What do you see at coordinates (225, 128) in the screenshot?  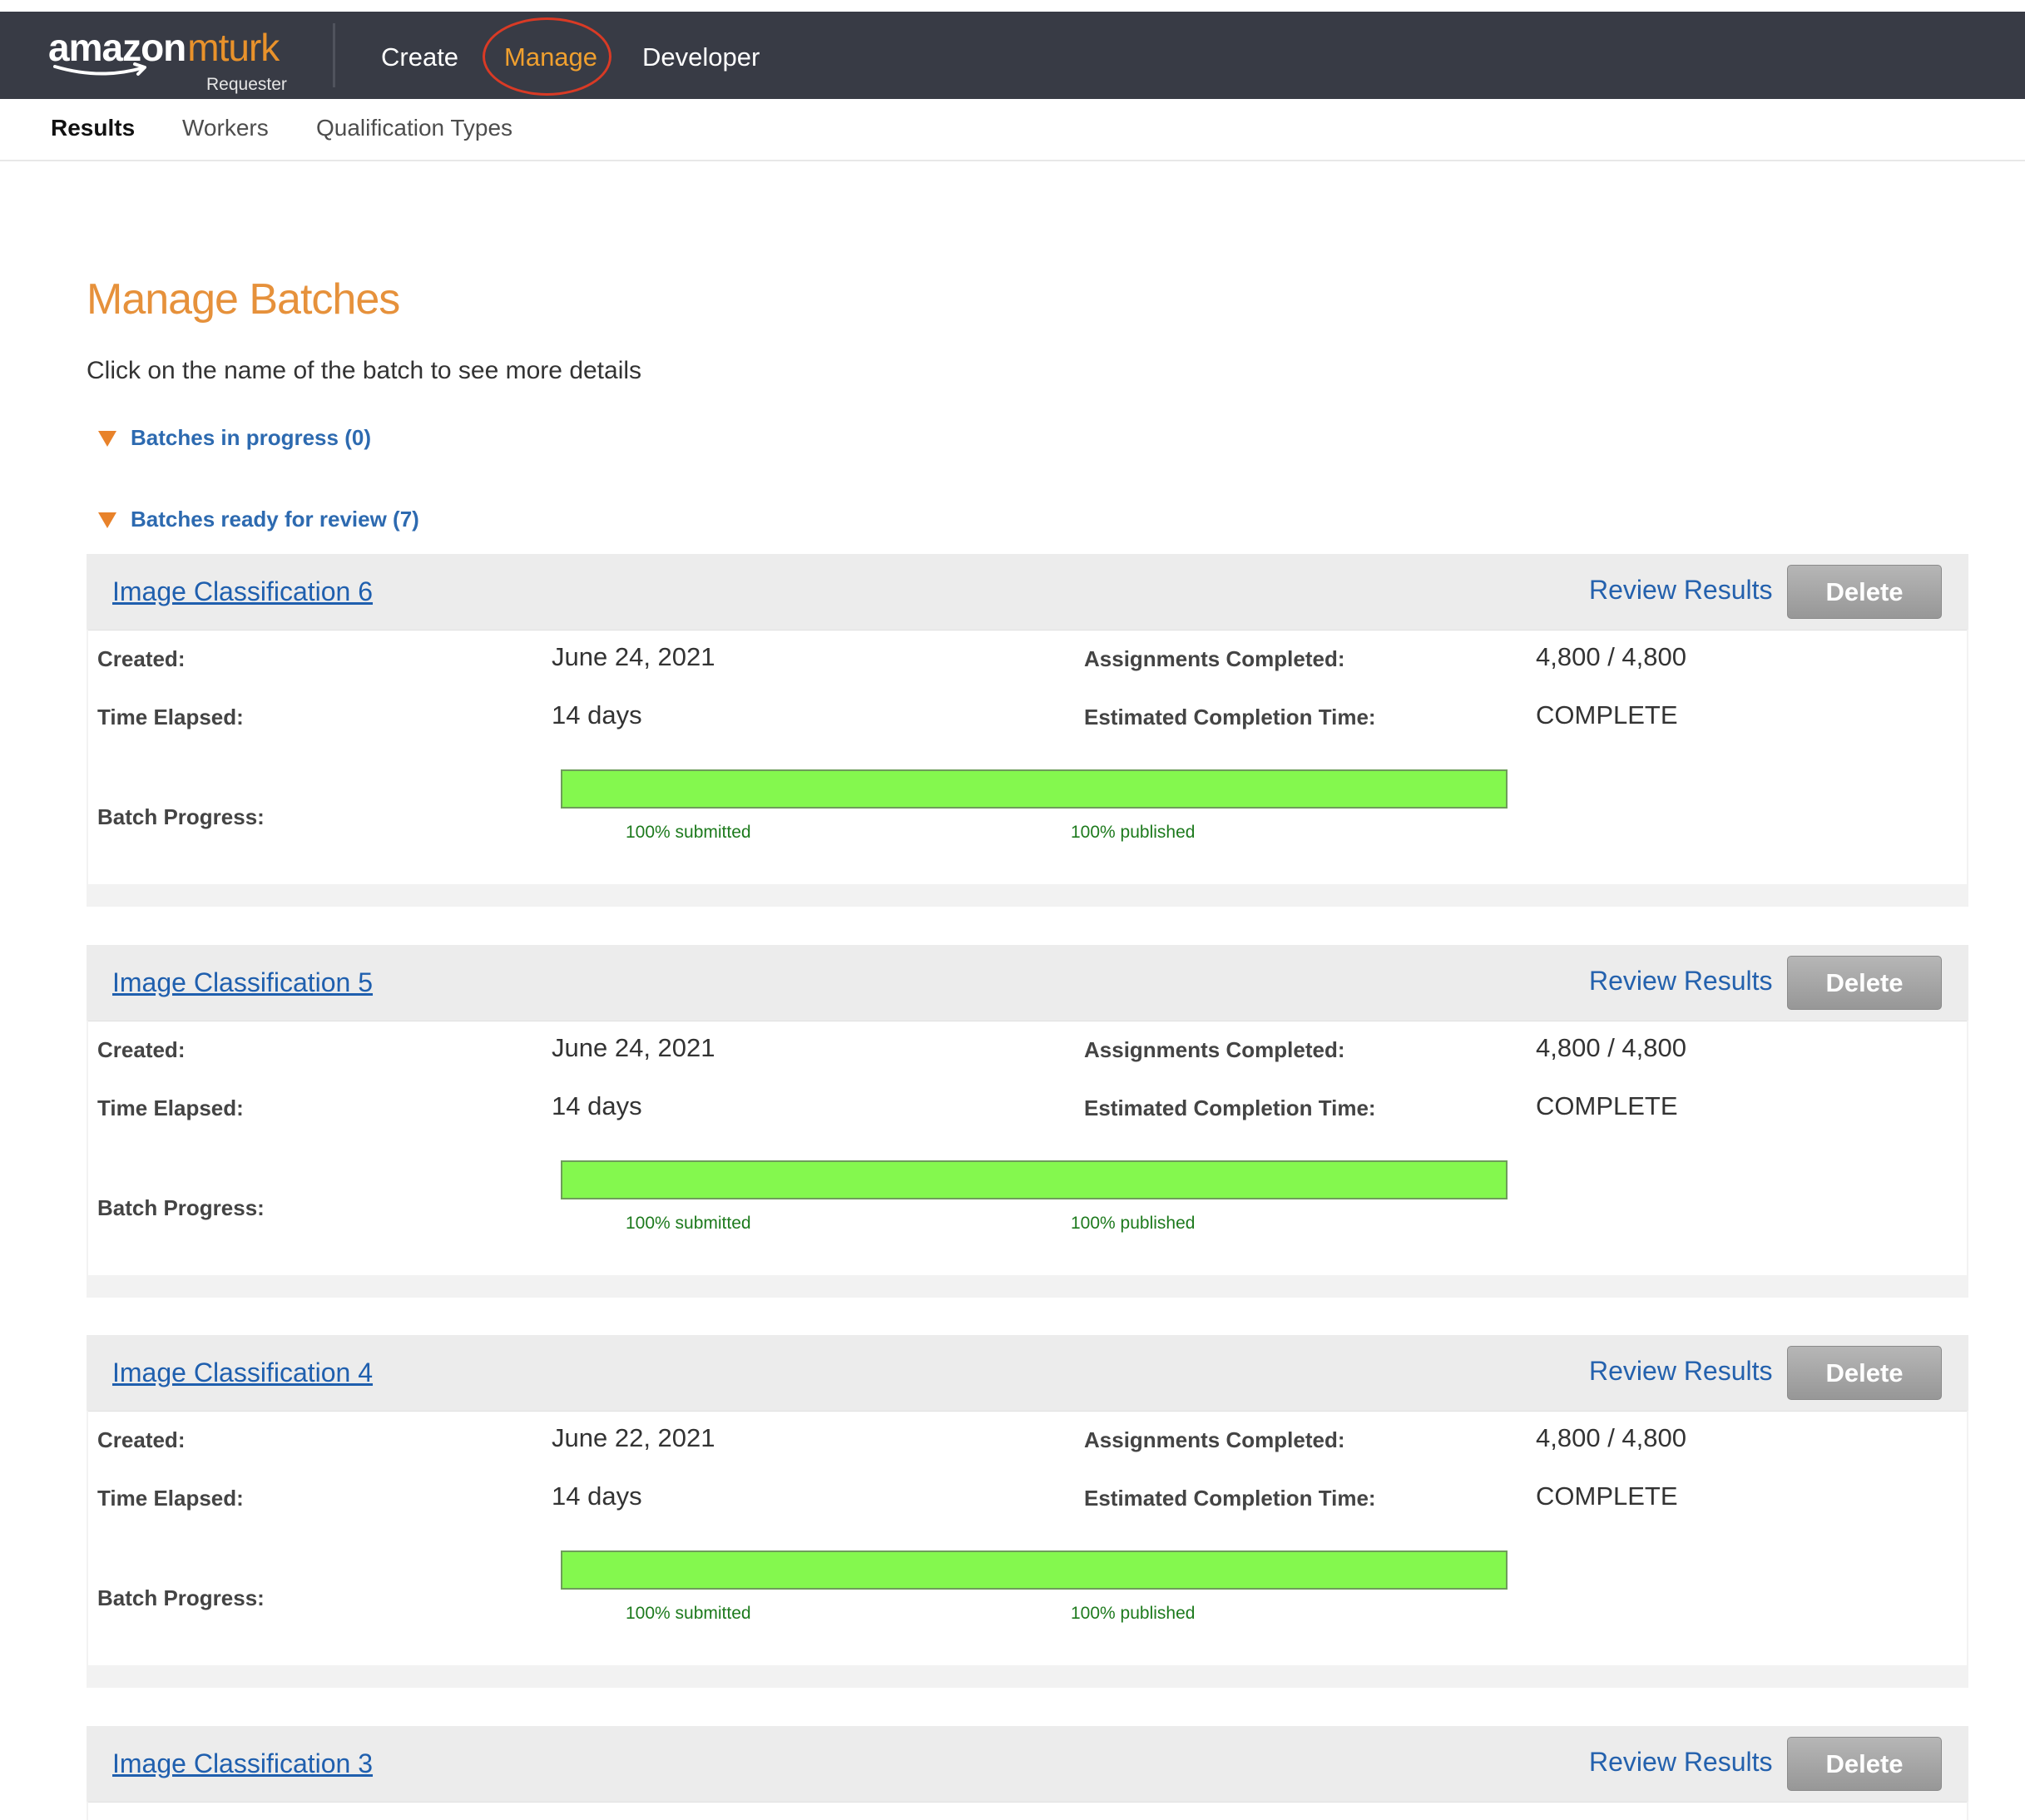 I see `subnav-workers: Workers` at bounding box center [225, 128].